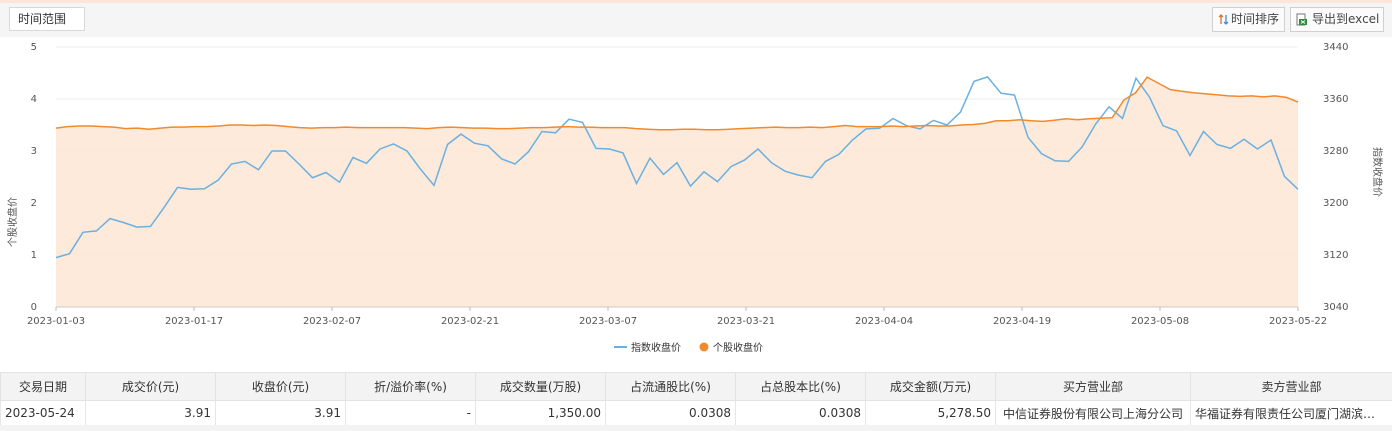  What do you see at coordinates (1255, 19) in the screenshot?
I see `time-sort-label: 时间排序` at bounding box center [1255, 19].